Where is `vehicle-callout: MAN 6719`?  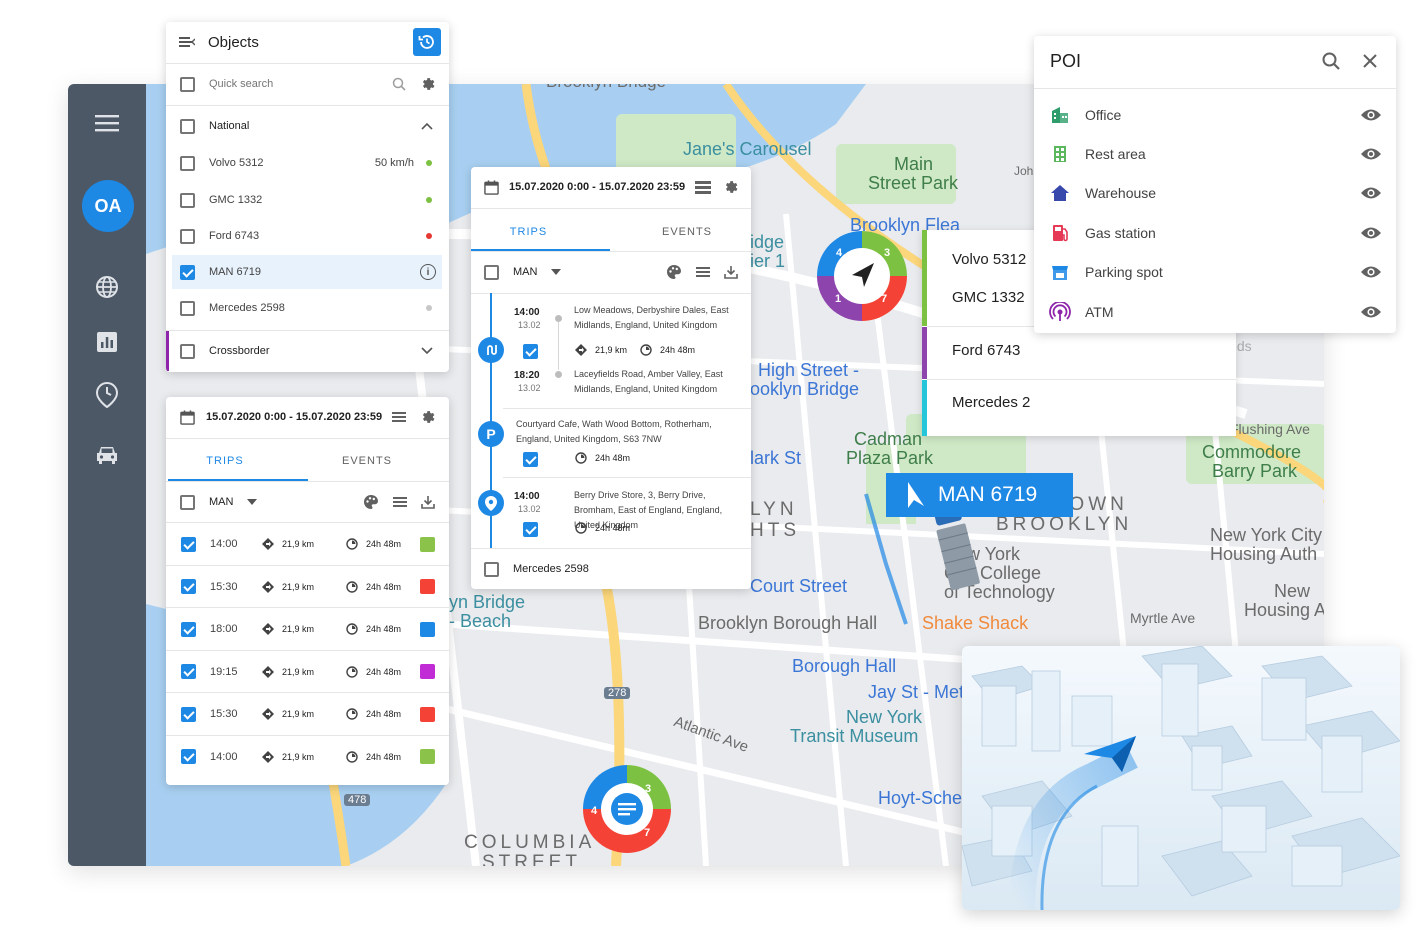
vehicle-callout: MAN 6719 is located at coordinates (979, 495).